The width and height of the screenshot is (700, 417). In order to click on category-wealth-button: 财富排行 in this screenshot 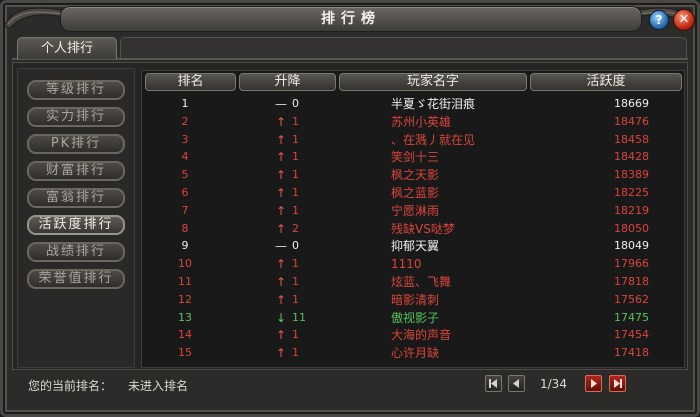, I will do `click(76, 171)`.